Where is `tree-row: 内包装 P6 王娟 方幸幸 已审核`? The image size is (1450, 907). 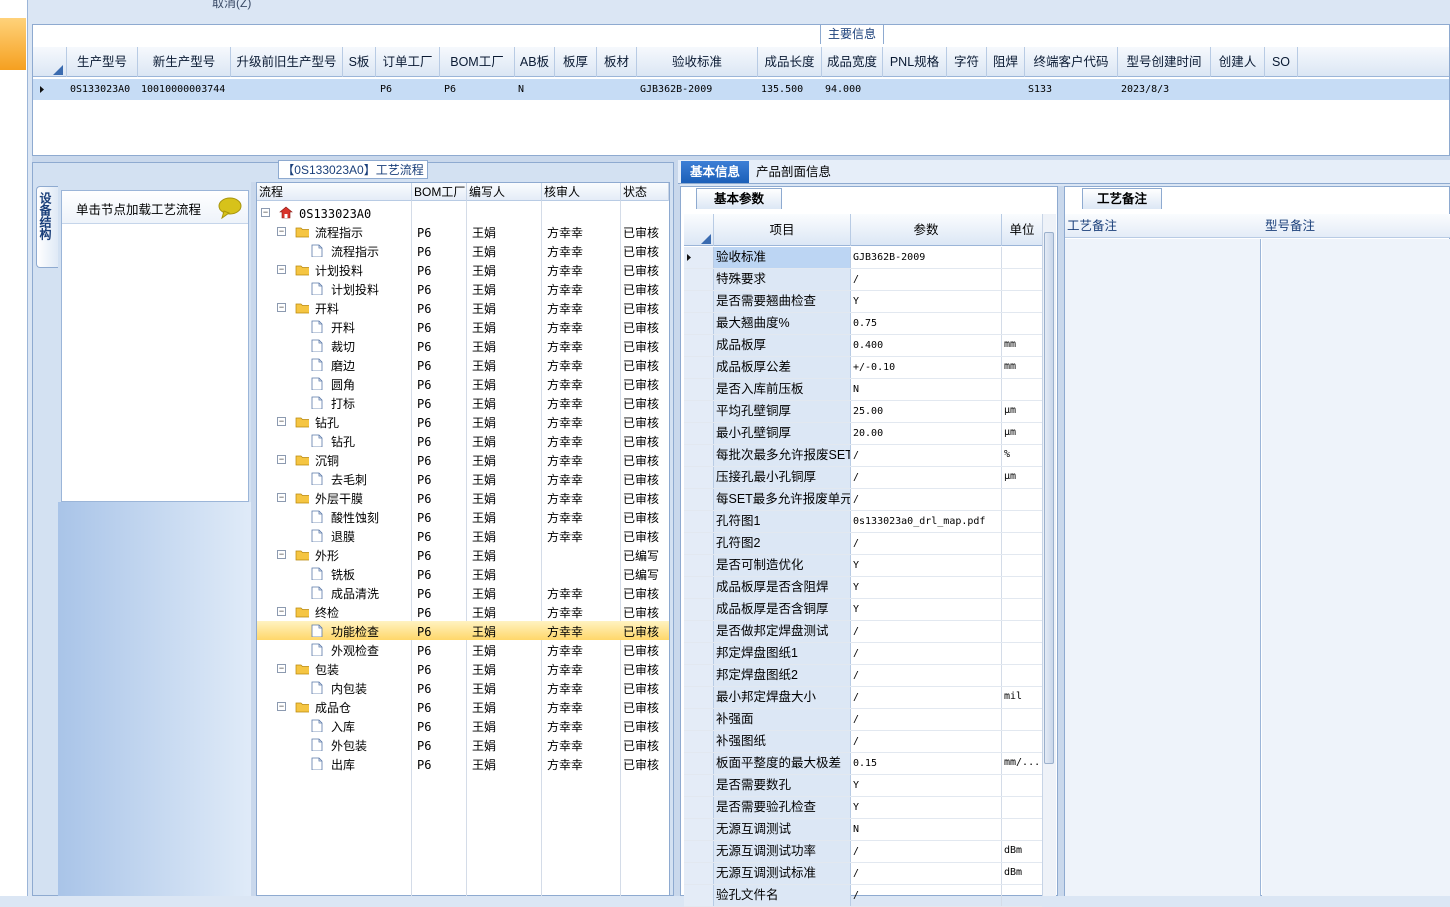
tree-row: 内包装 P6 王娟 方幸幸 已审核 is located at coordinates (463, 687).